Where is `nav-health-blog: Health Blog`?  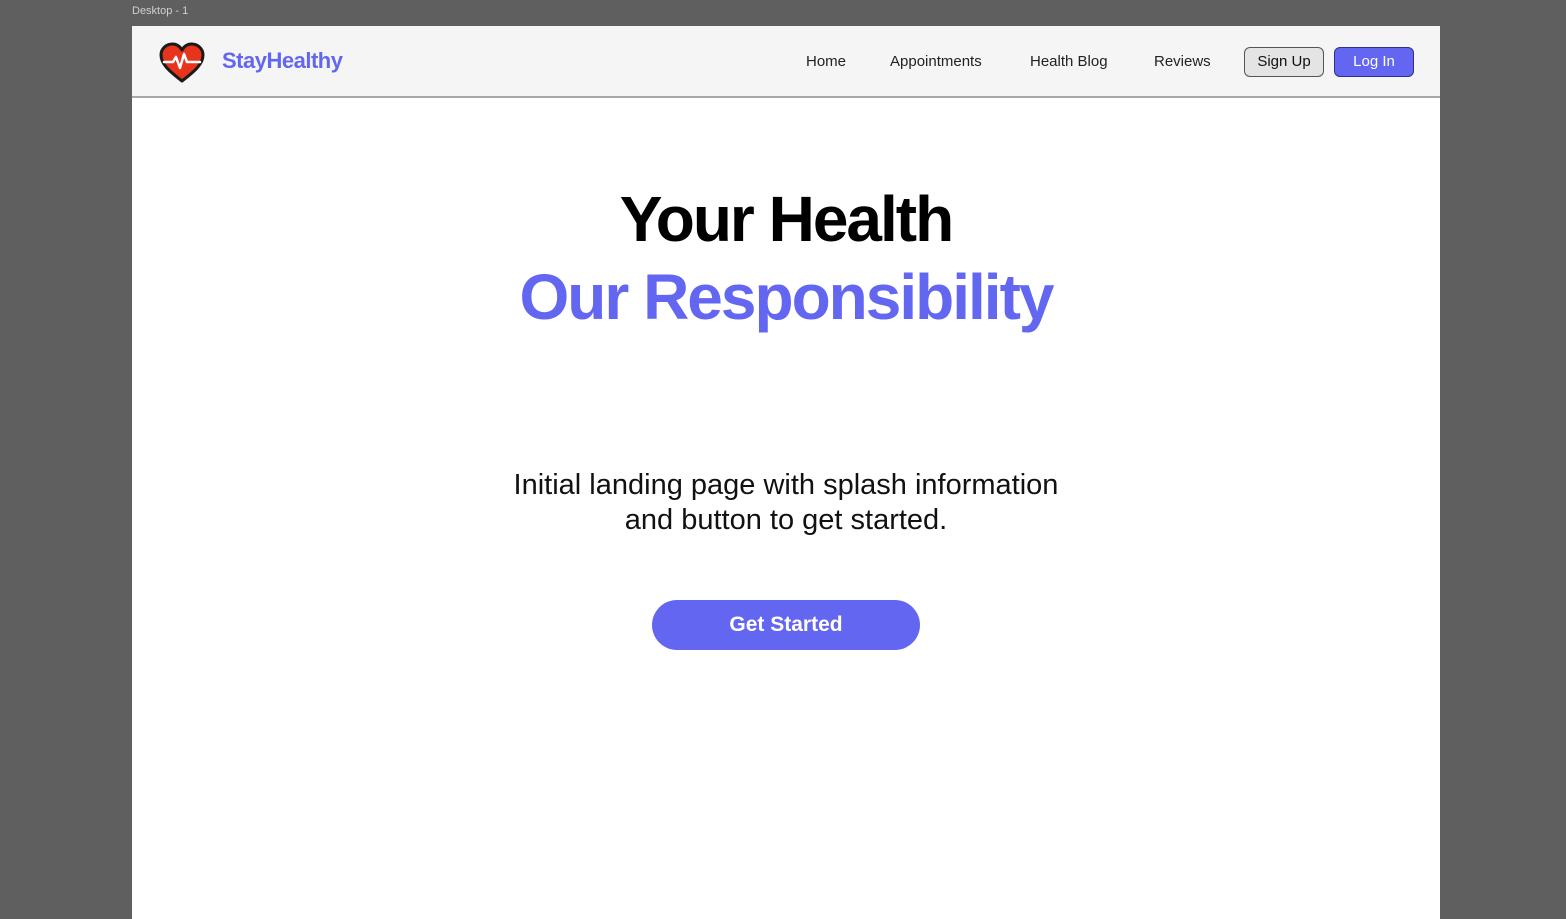
nav-health-blog: Health Blog is located at coordinates (1069, 61).